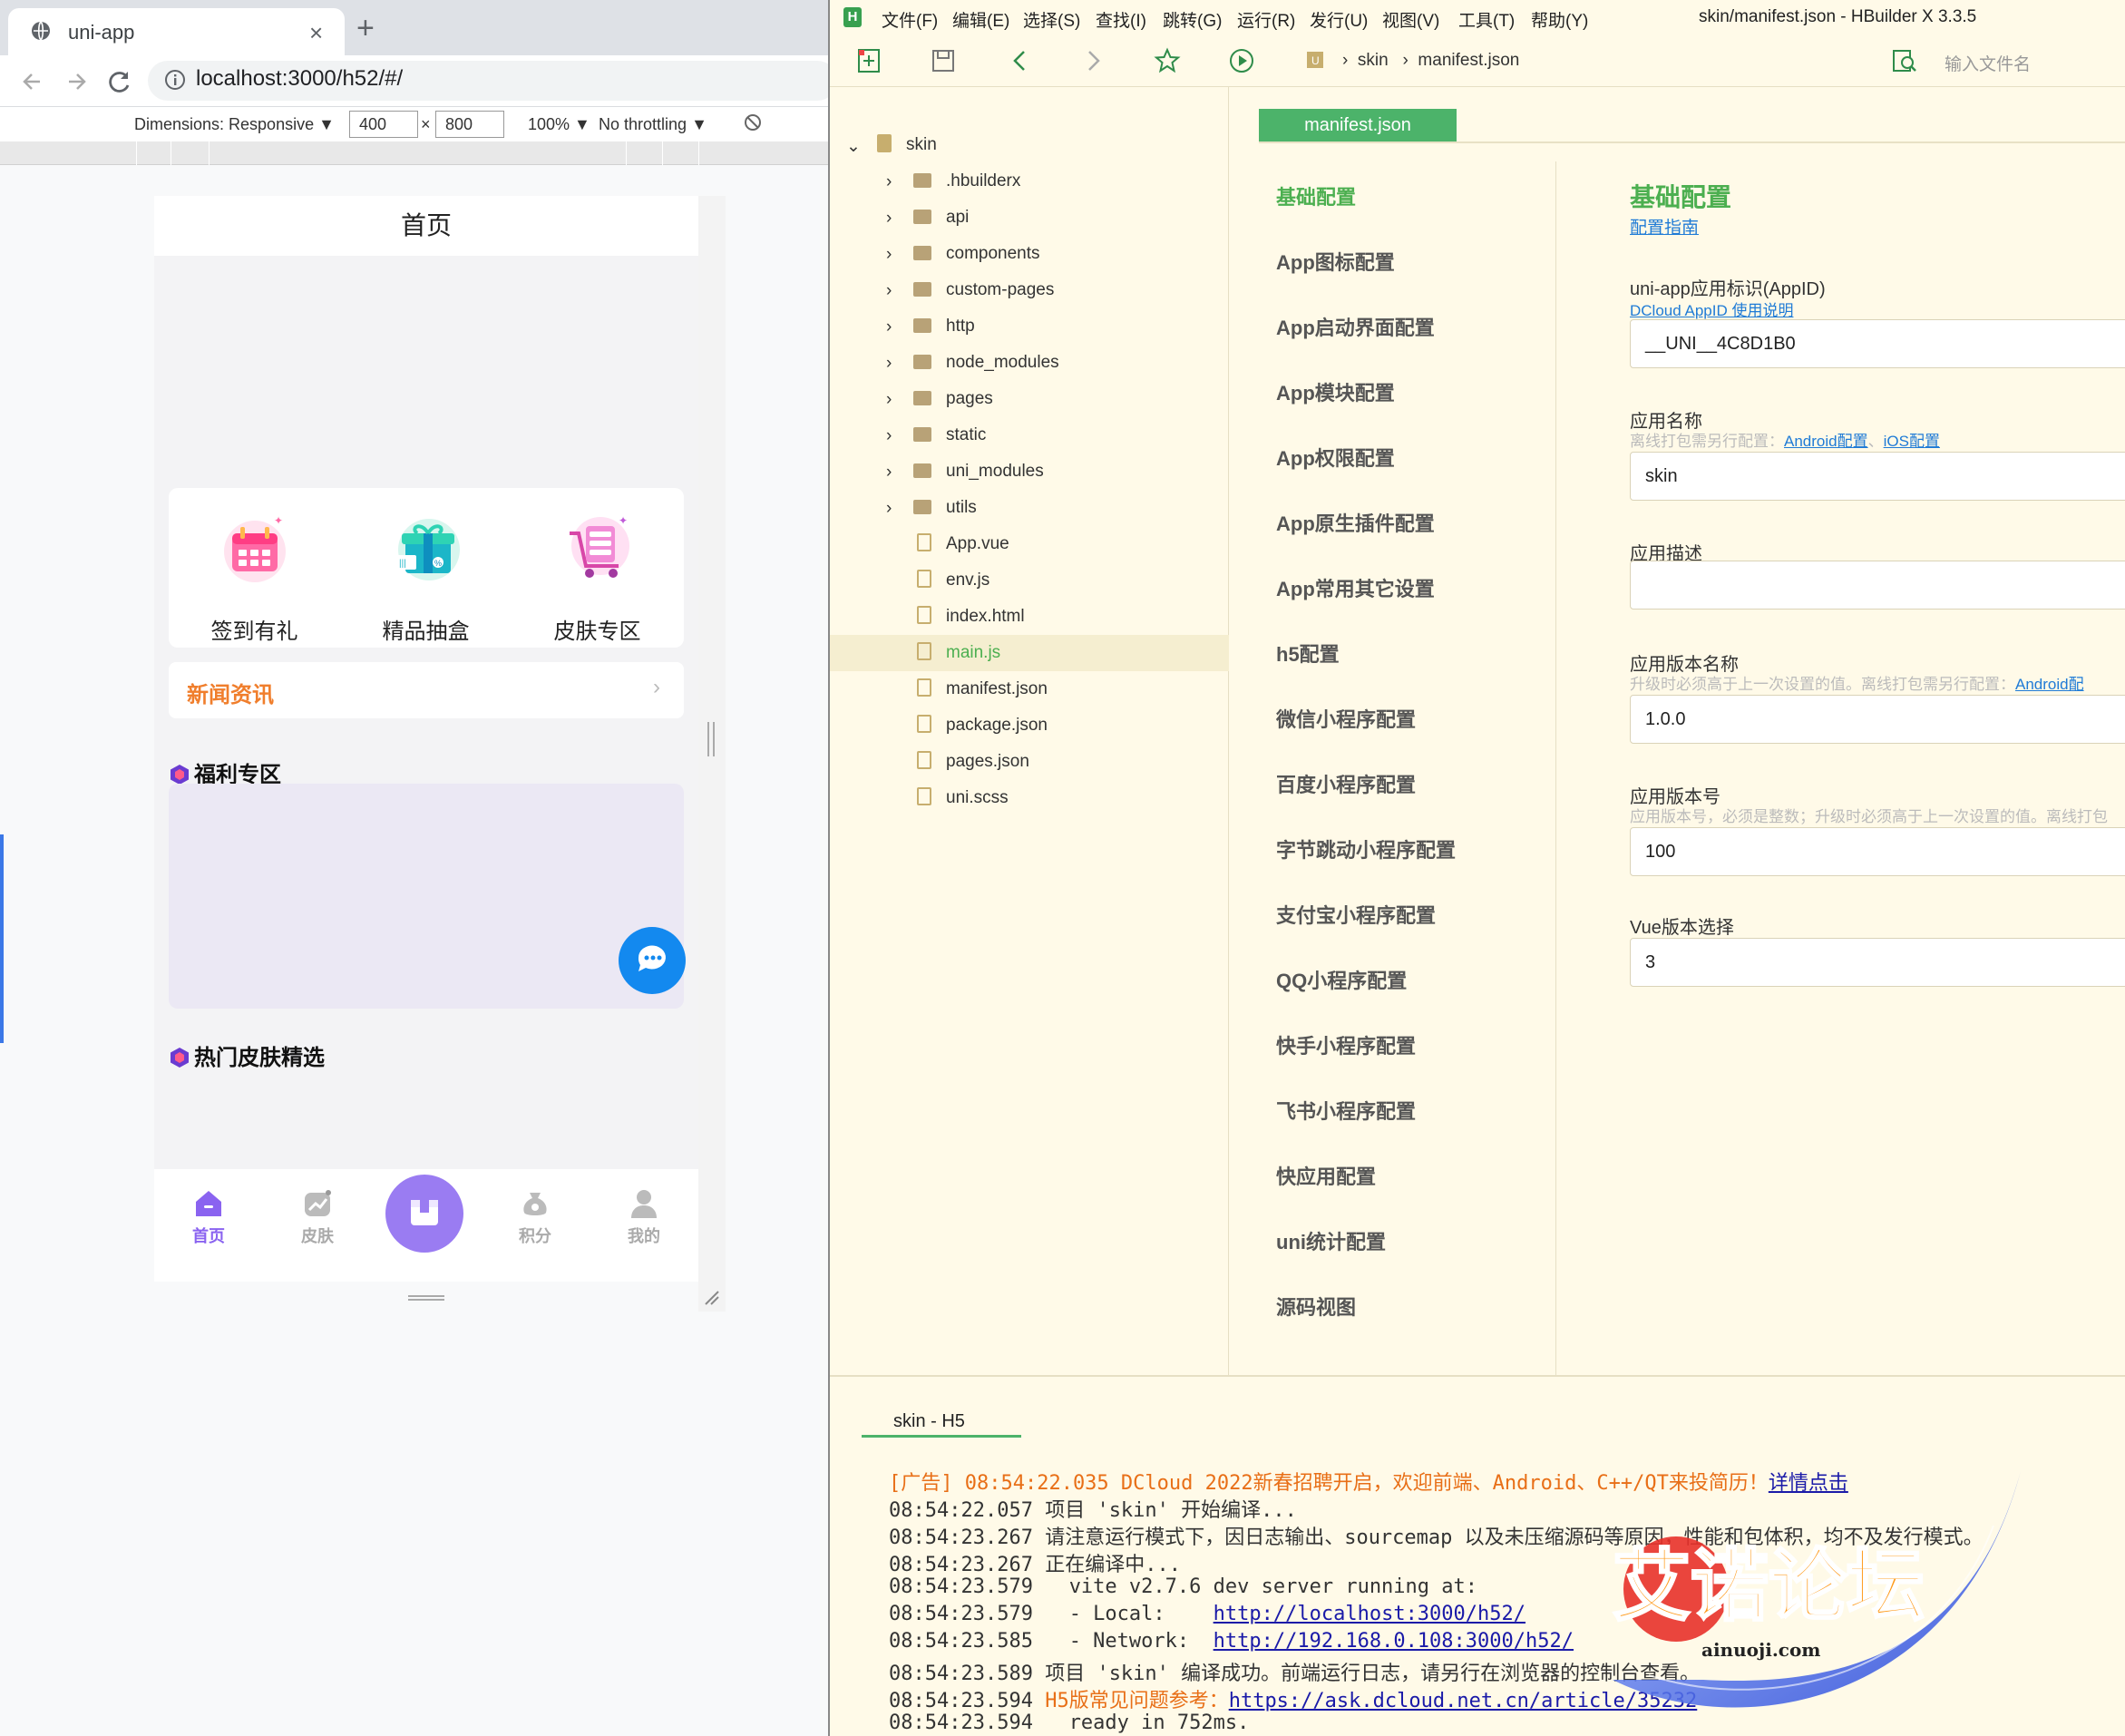 This screenshot has height=1736, width=2125. Describe the element at coordinates (1029, 580) in the screenshot. I see `tree-file: env.js` at that location.